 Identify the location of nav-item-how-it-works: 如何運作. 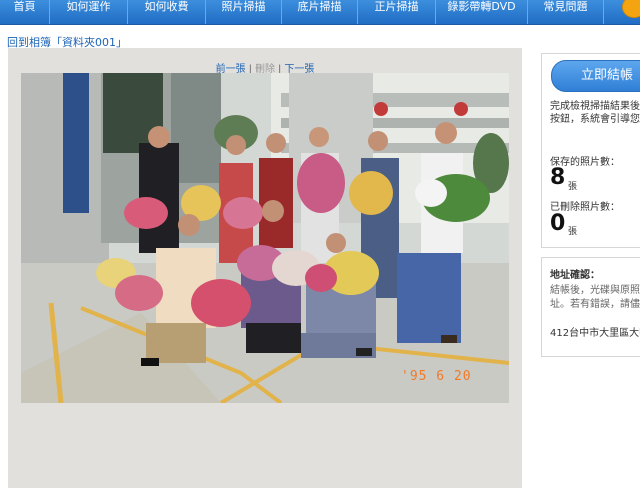
(89, 12).